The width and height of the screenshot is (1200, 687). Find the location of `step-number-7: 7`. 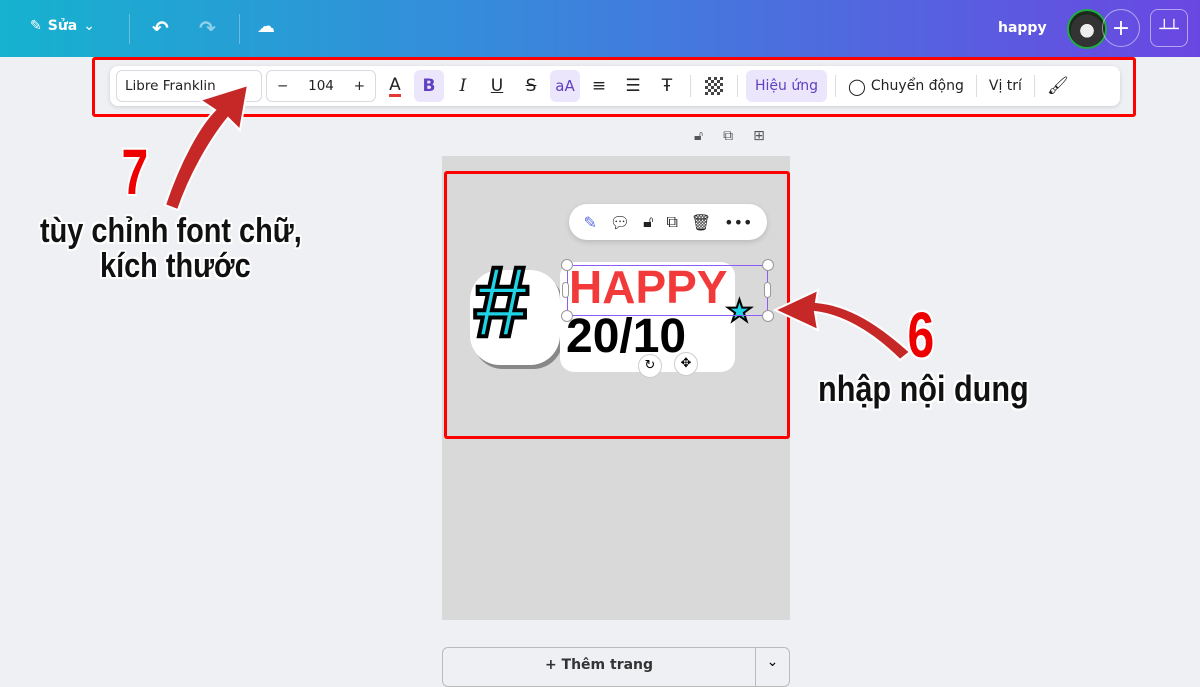

step-number-7: 7 is located at coordinates (135, 172).